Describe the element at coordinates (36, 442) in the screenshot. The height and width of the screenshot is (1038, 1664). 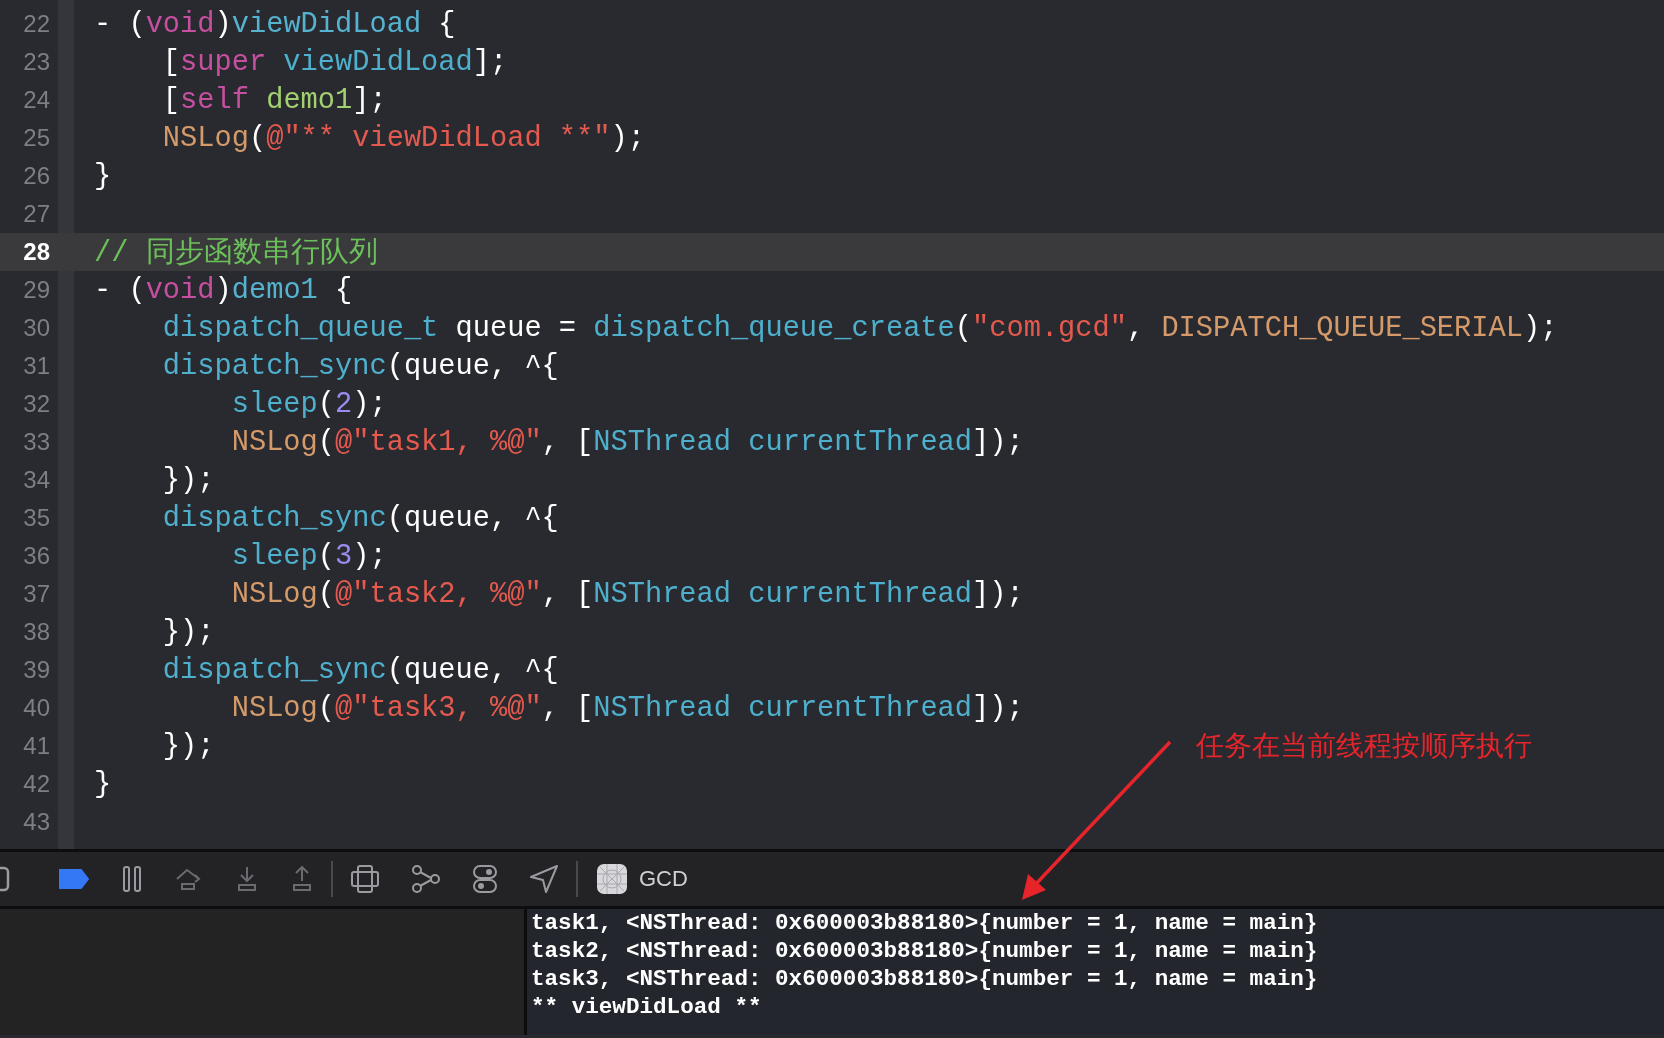
I see `line-number: 33` at that location.